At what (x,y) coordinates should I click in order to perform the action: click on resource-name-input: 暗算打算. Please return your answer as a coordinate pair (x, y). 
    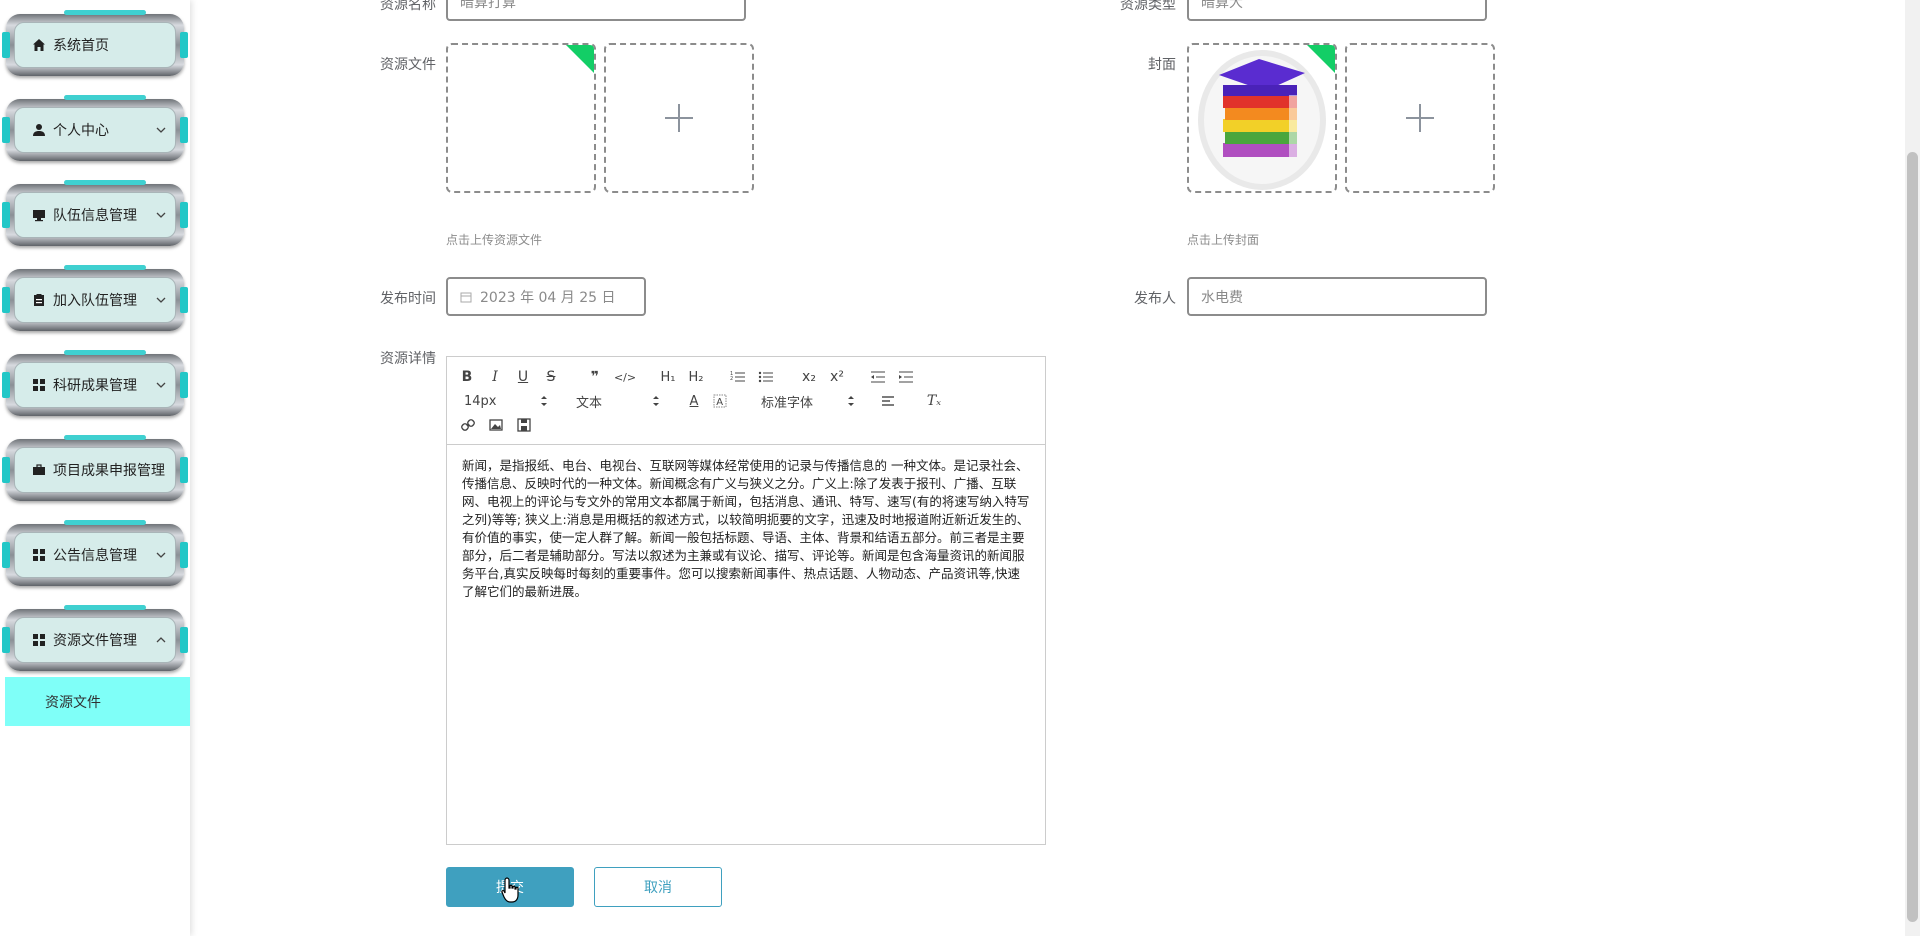
    Looking at the image, I should click on (596, 10).